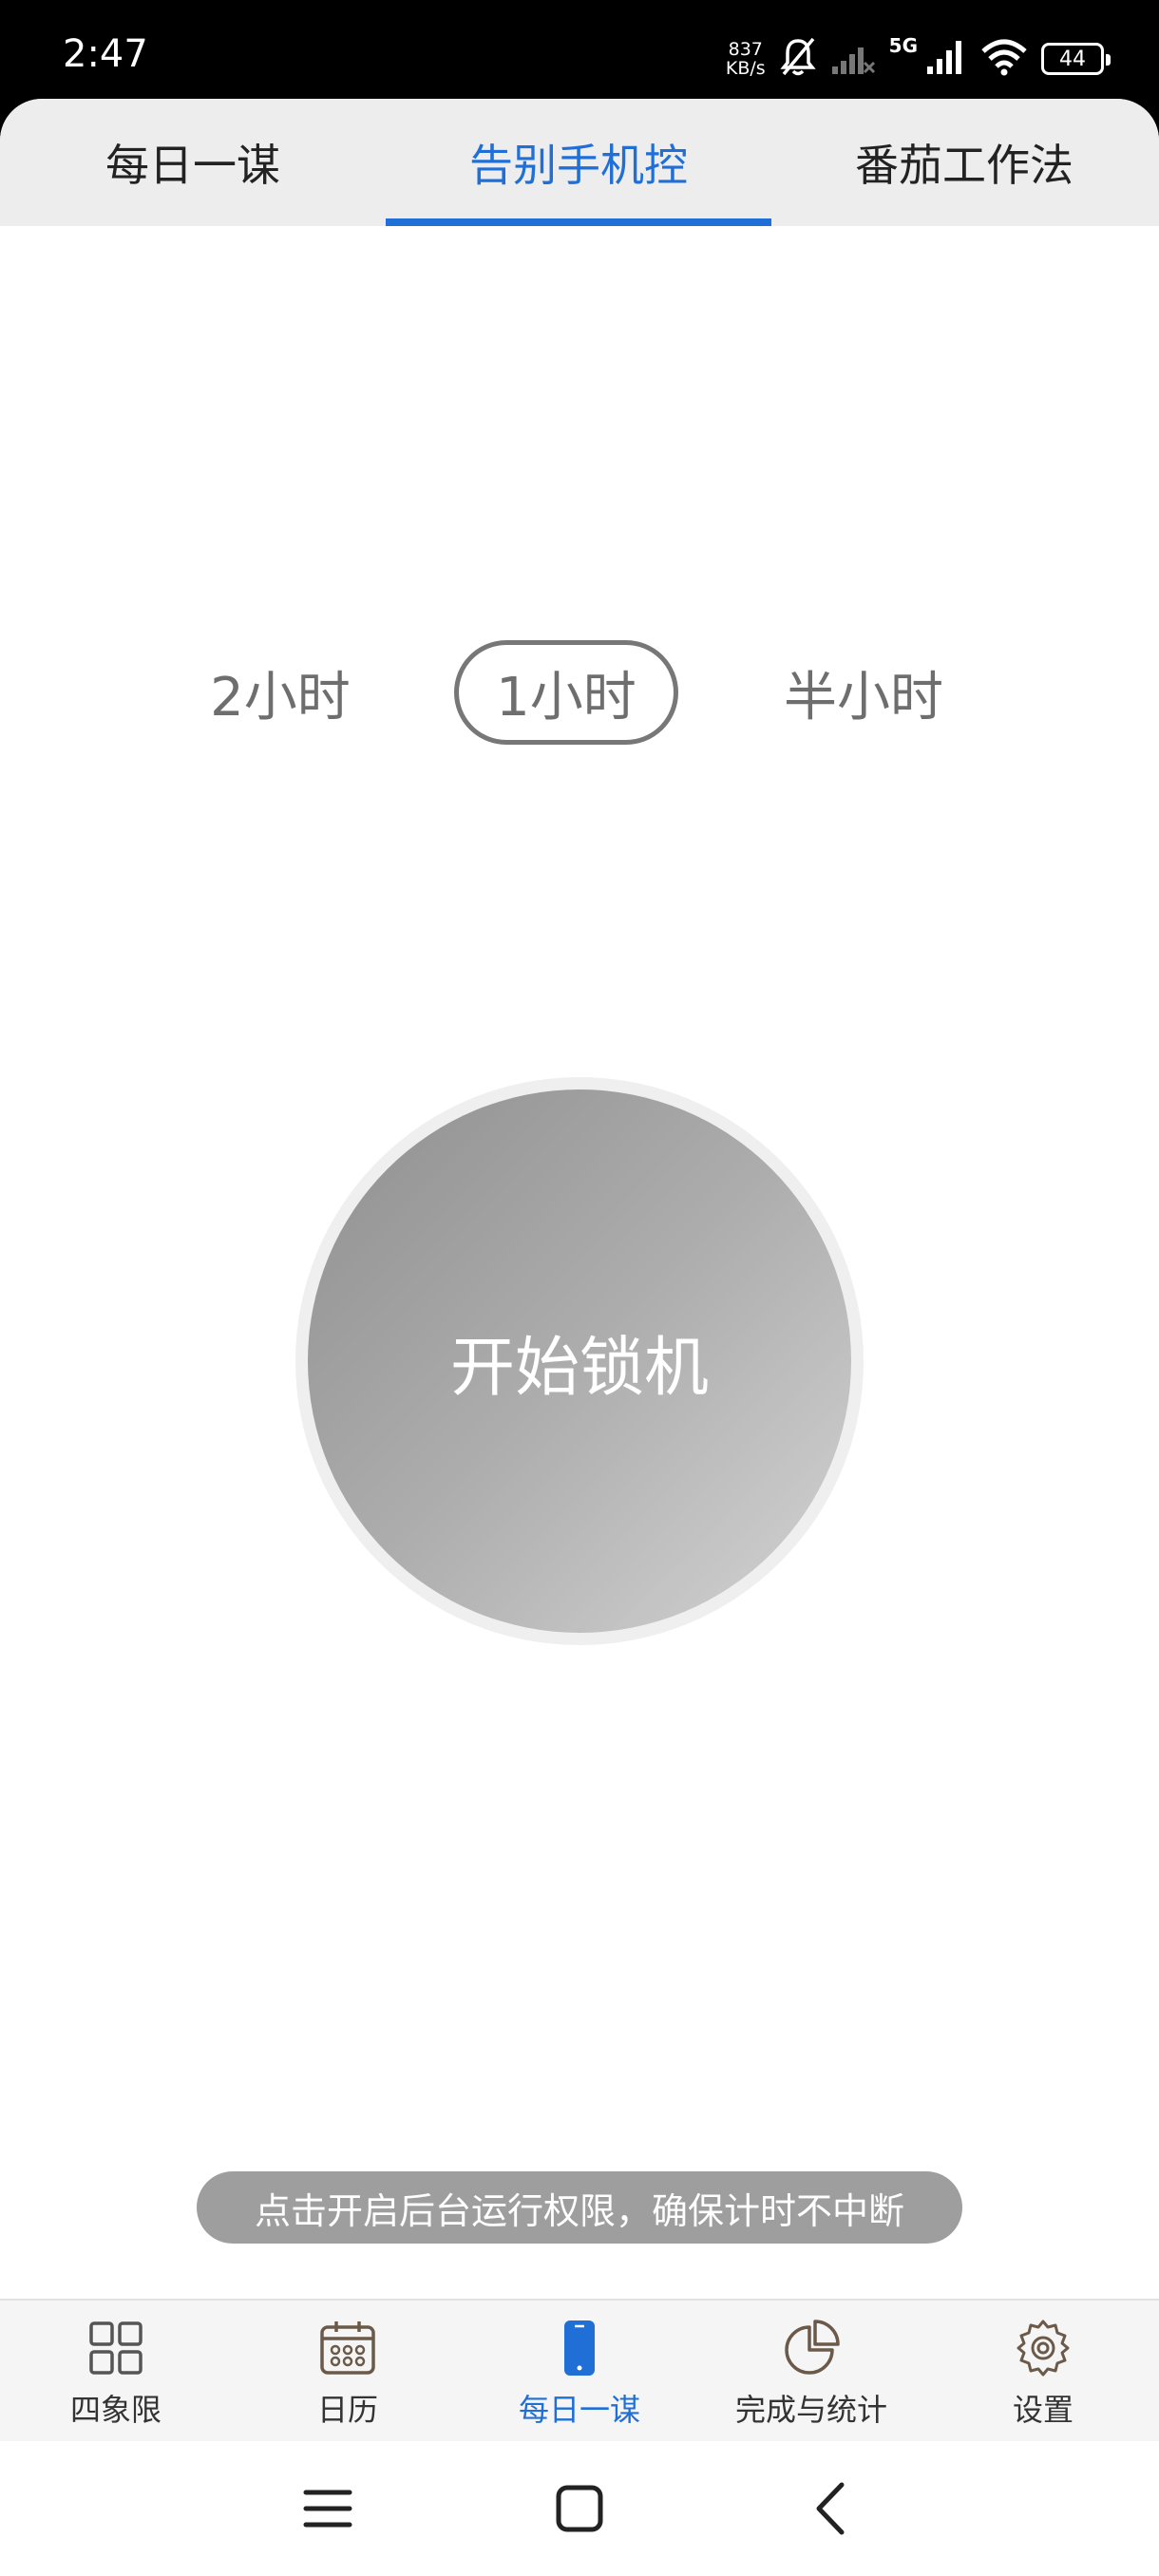 The image size is (1159, 2576). I want to click on nav-label: 完成与统计, so click(810, 2410).